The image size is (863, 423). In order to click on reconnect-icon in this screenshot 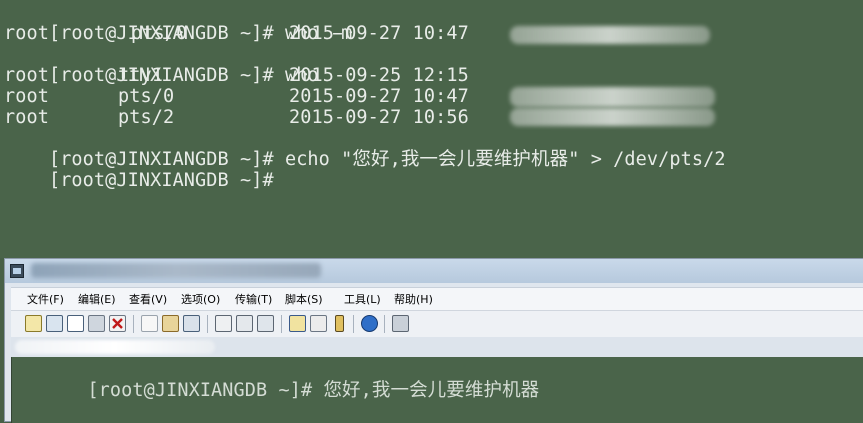, I will do `click(96, 323)`.